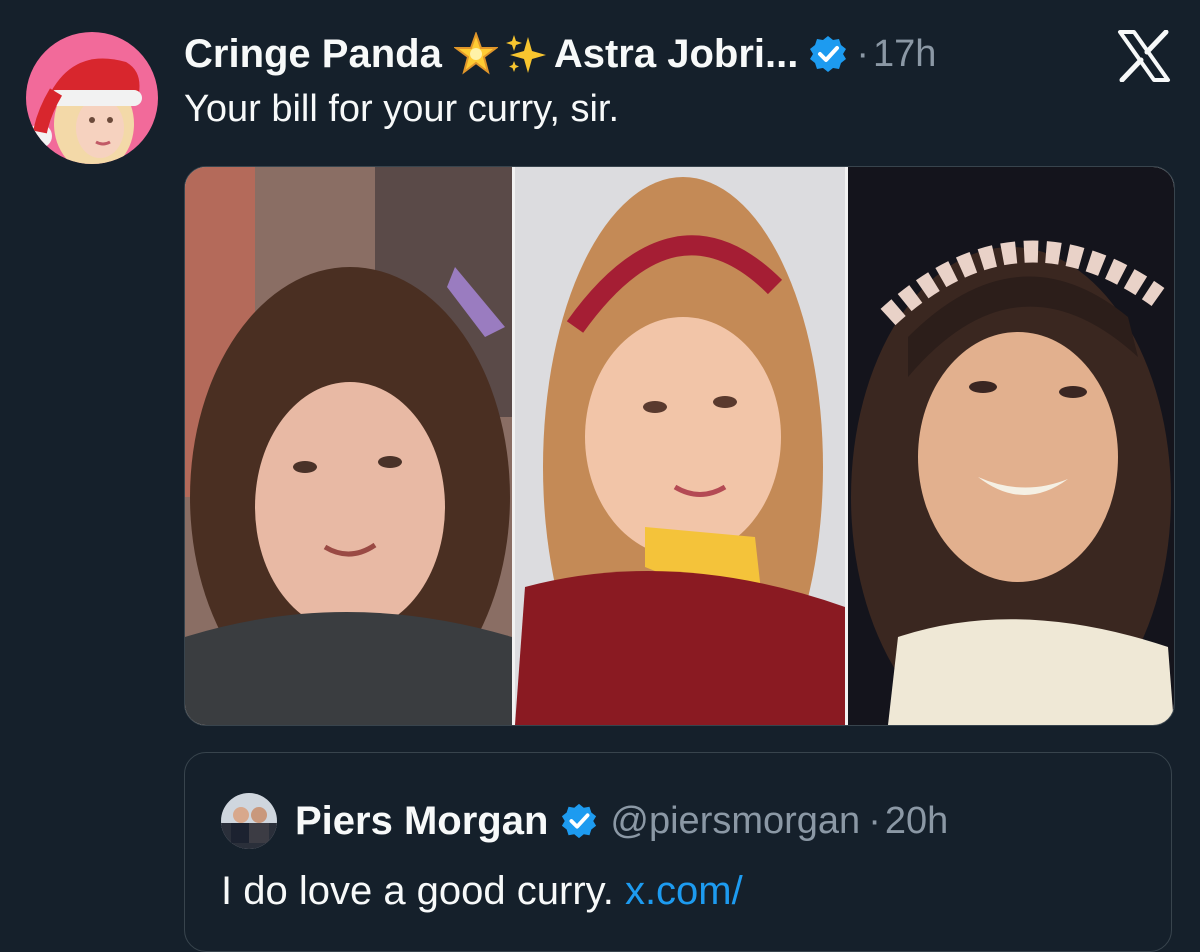 This screenshot has width=1200, height=952. I want to click on quoted-author-handle: @piersmorgan, so click(735, 821).